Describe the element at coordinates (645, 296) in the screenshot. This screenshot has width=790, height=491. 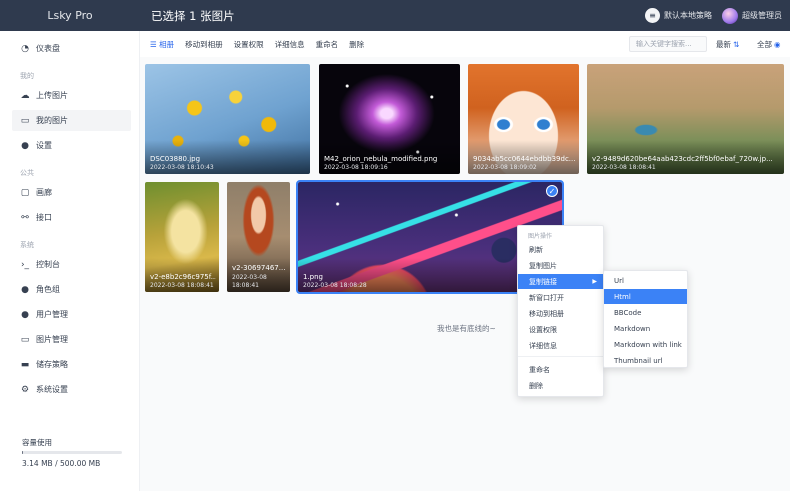
I see `submenu-item-html: Html` at that location.